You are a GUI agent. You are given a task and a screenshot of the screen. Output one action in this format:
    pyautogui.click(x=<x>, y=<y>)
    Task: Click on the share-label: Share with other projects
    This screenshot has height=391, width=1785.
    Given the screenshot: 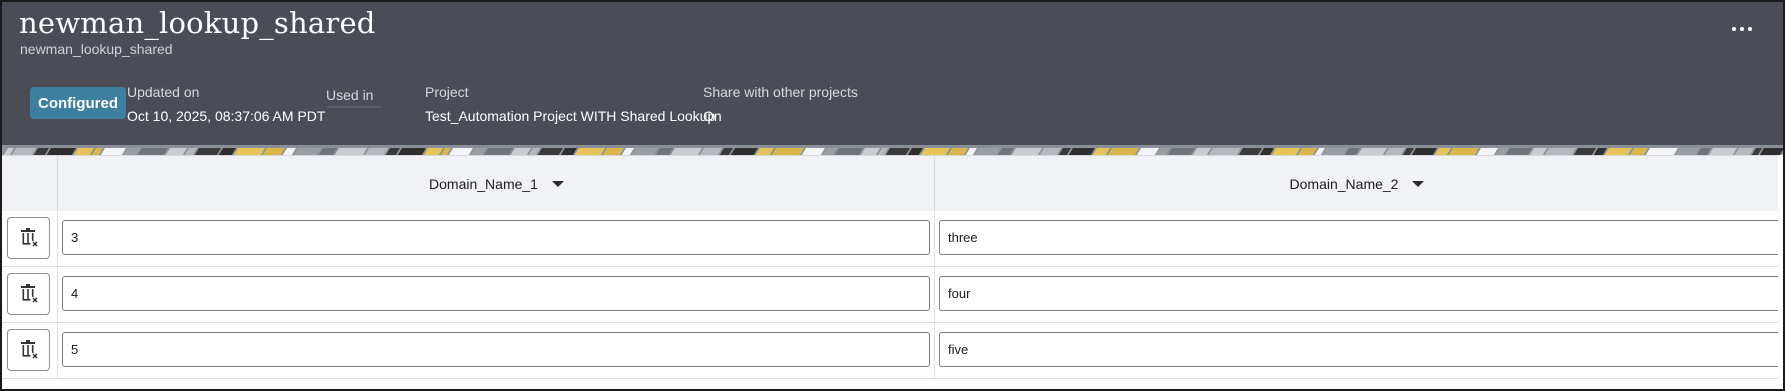 What is the action you would take?
    pyautogui.click(x=780, y=92)
    